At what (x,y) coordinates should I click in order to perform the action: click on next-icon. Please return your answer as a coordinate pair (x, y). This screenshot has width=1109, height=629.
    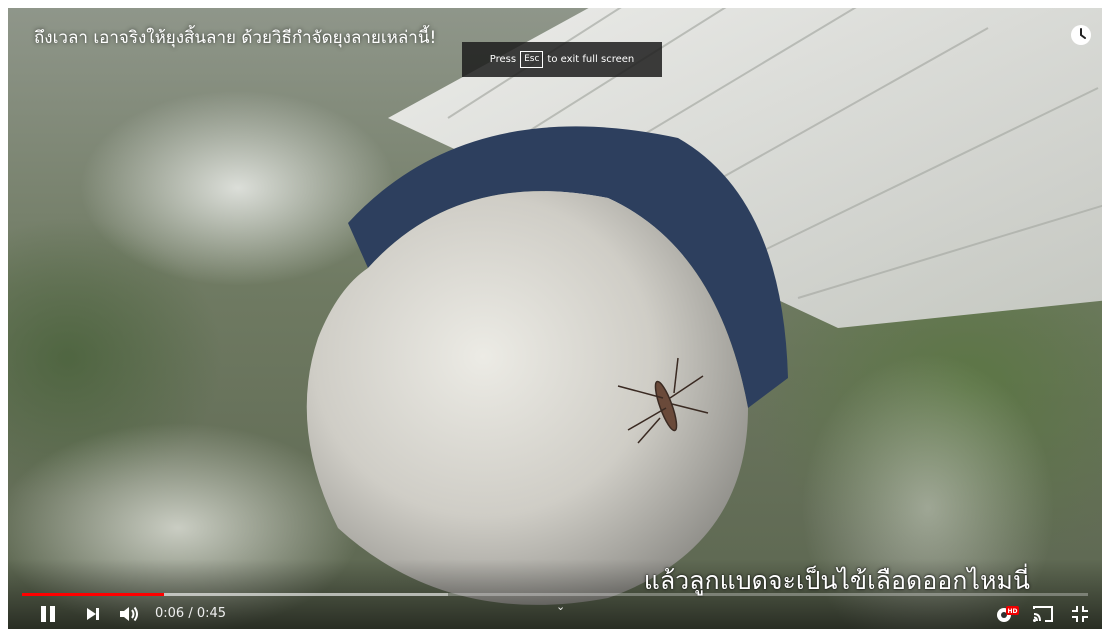
    Looking at the image, I should click on (93, 614).